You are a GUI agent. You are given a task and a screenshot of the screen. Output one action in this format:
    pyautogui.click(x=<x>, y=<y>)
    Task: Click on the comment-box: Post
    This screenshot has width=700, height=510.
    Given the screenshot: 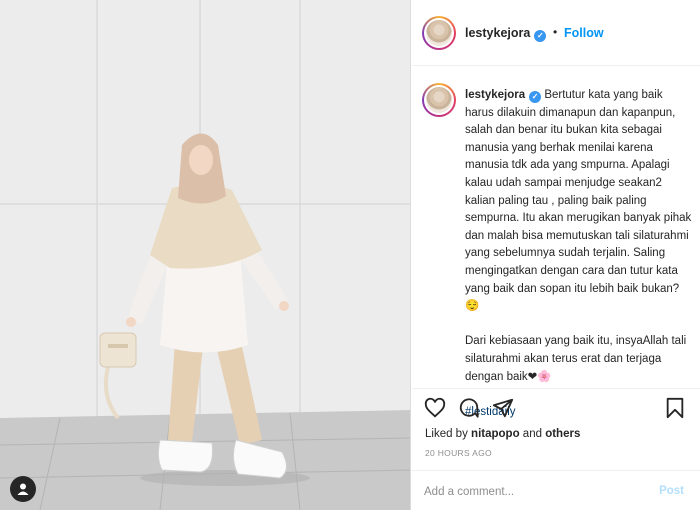 What is the action you would take?
    pyautogui.click(x=556, y=490)
    